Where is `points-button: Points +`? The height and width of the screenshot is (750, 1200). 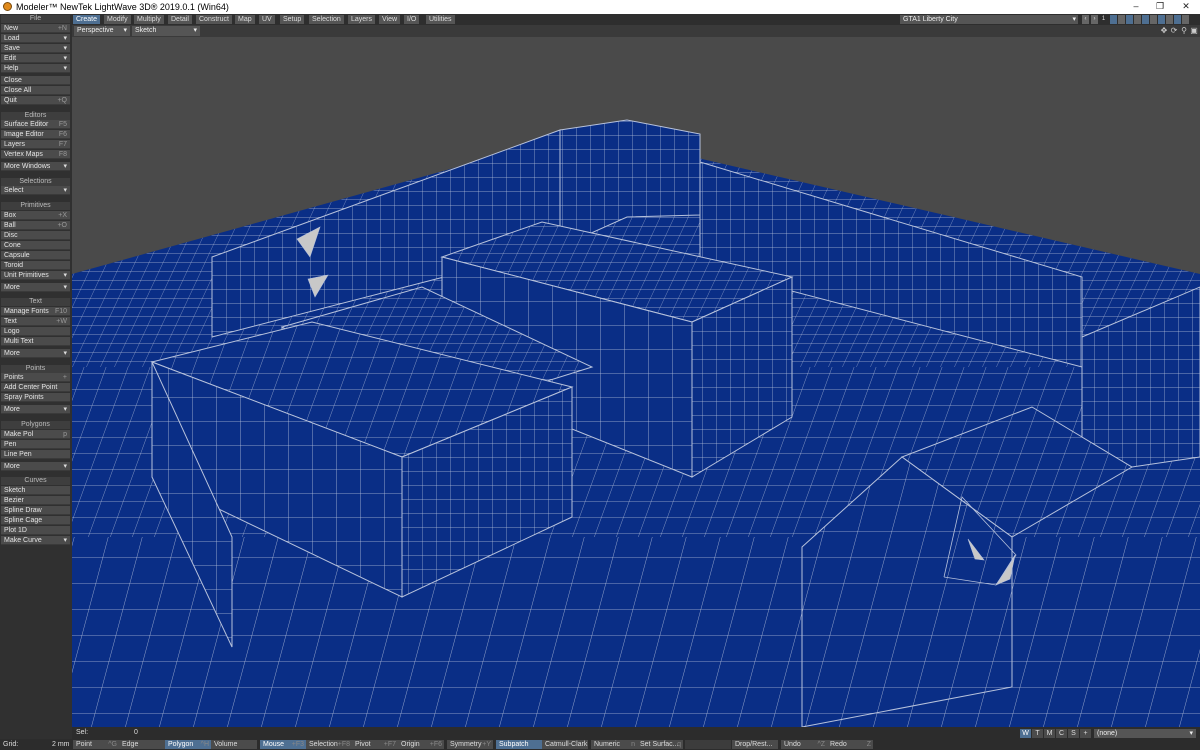
points-button: Points + is located at coordinates (35, 377).